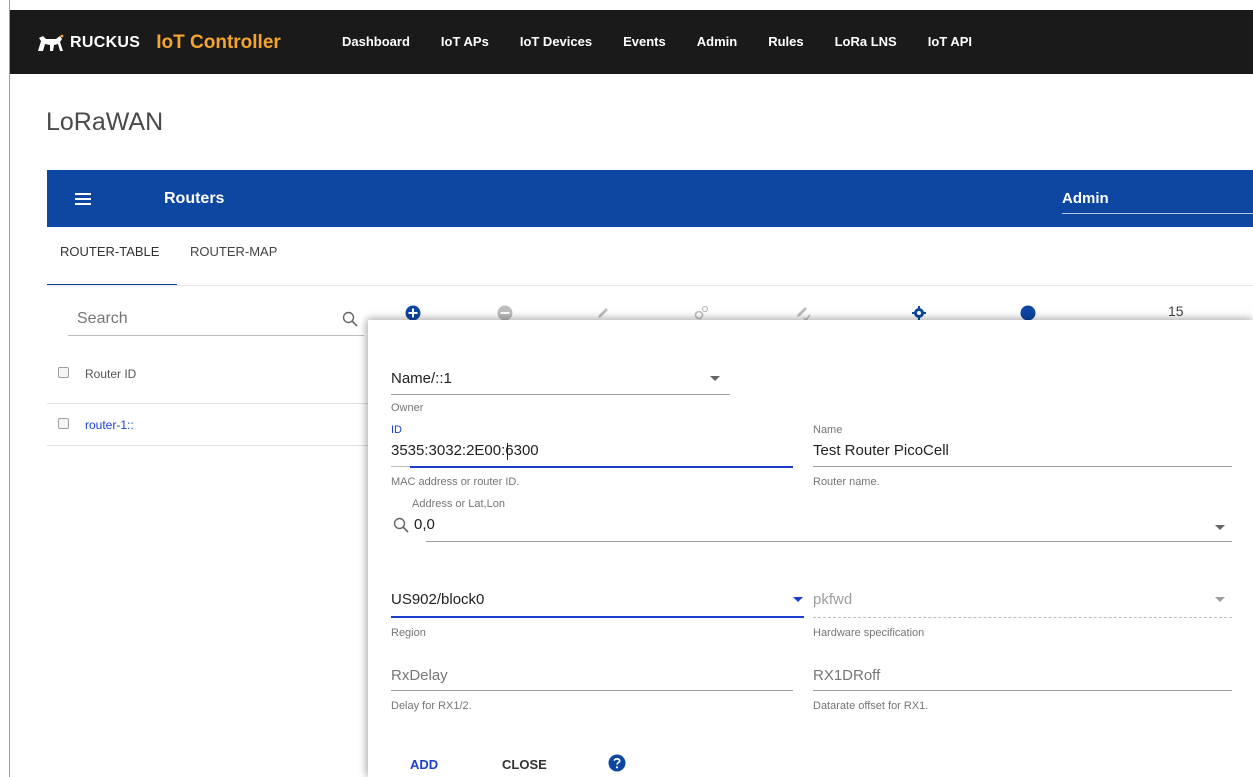  I want to click on app-bar: Routers Admin, so click(650, 198).